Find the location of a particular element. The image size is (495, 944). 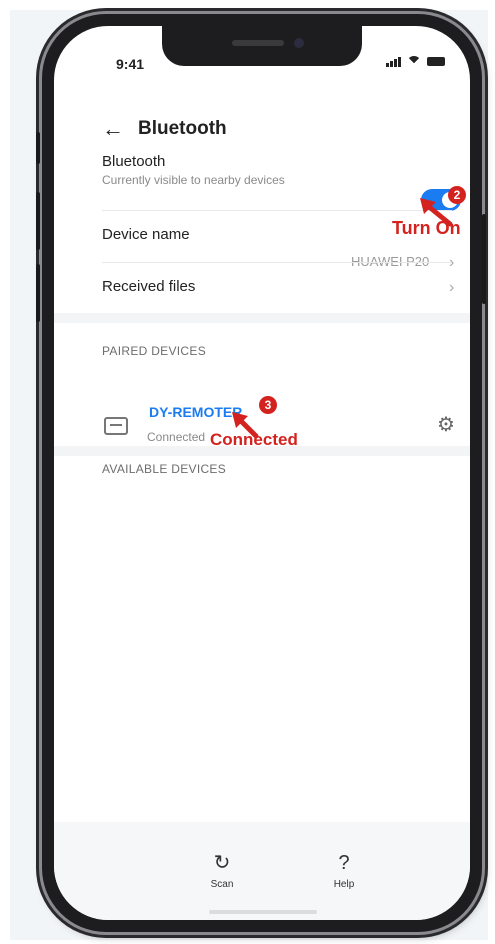

gear-icon: ⚙ is located at coordinates (446, 425).